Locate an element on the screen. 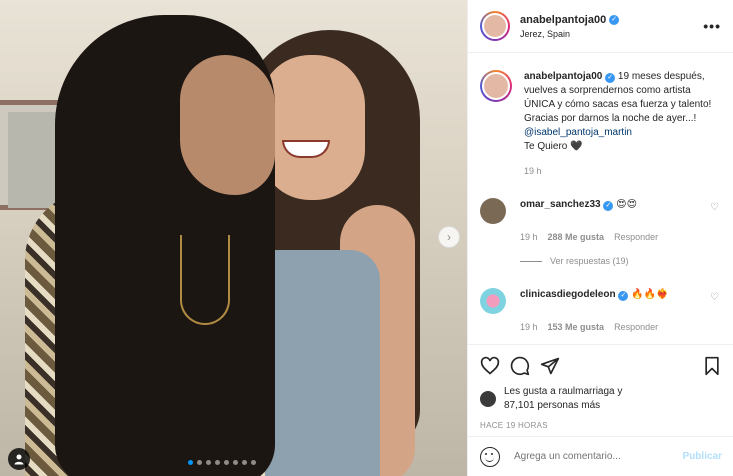 The height and width of the screenshot is (476, 733). comment-input is located at coordinates (598, 456).